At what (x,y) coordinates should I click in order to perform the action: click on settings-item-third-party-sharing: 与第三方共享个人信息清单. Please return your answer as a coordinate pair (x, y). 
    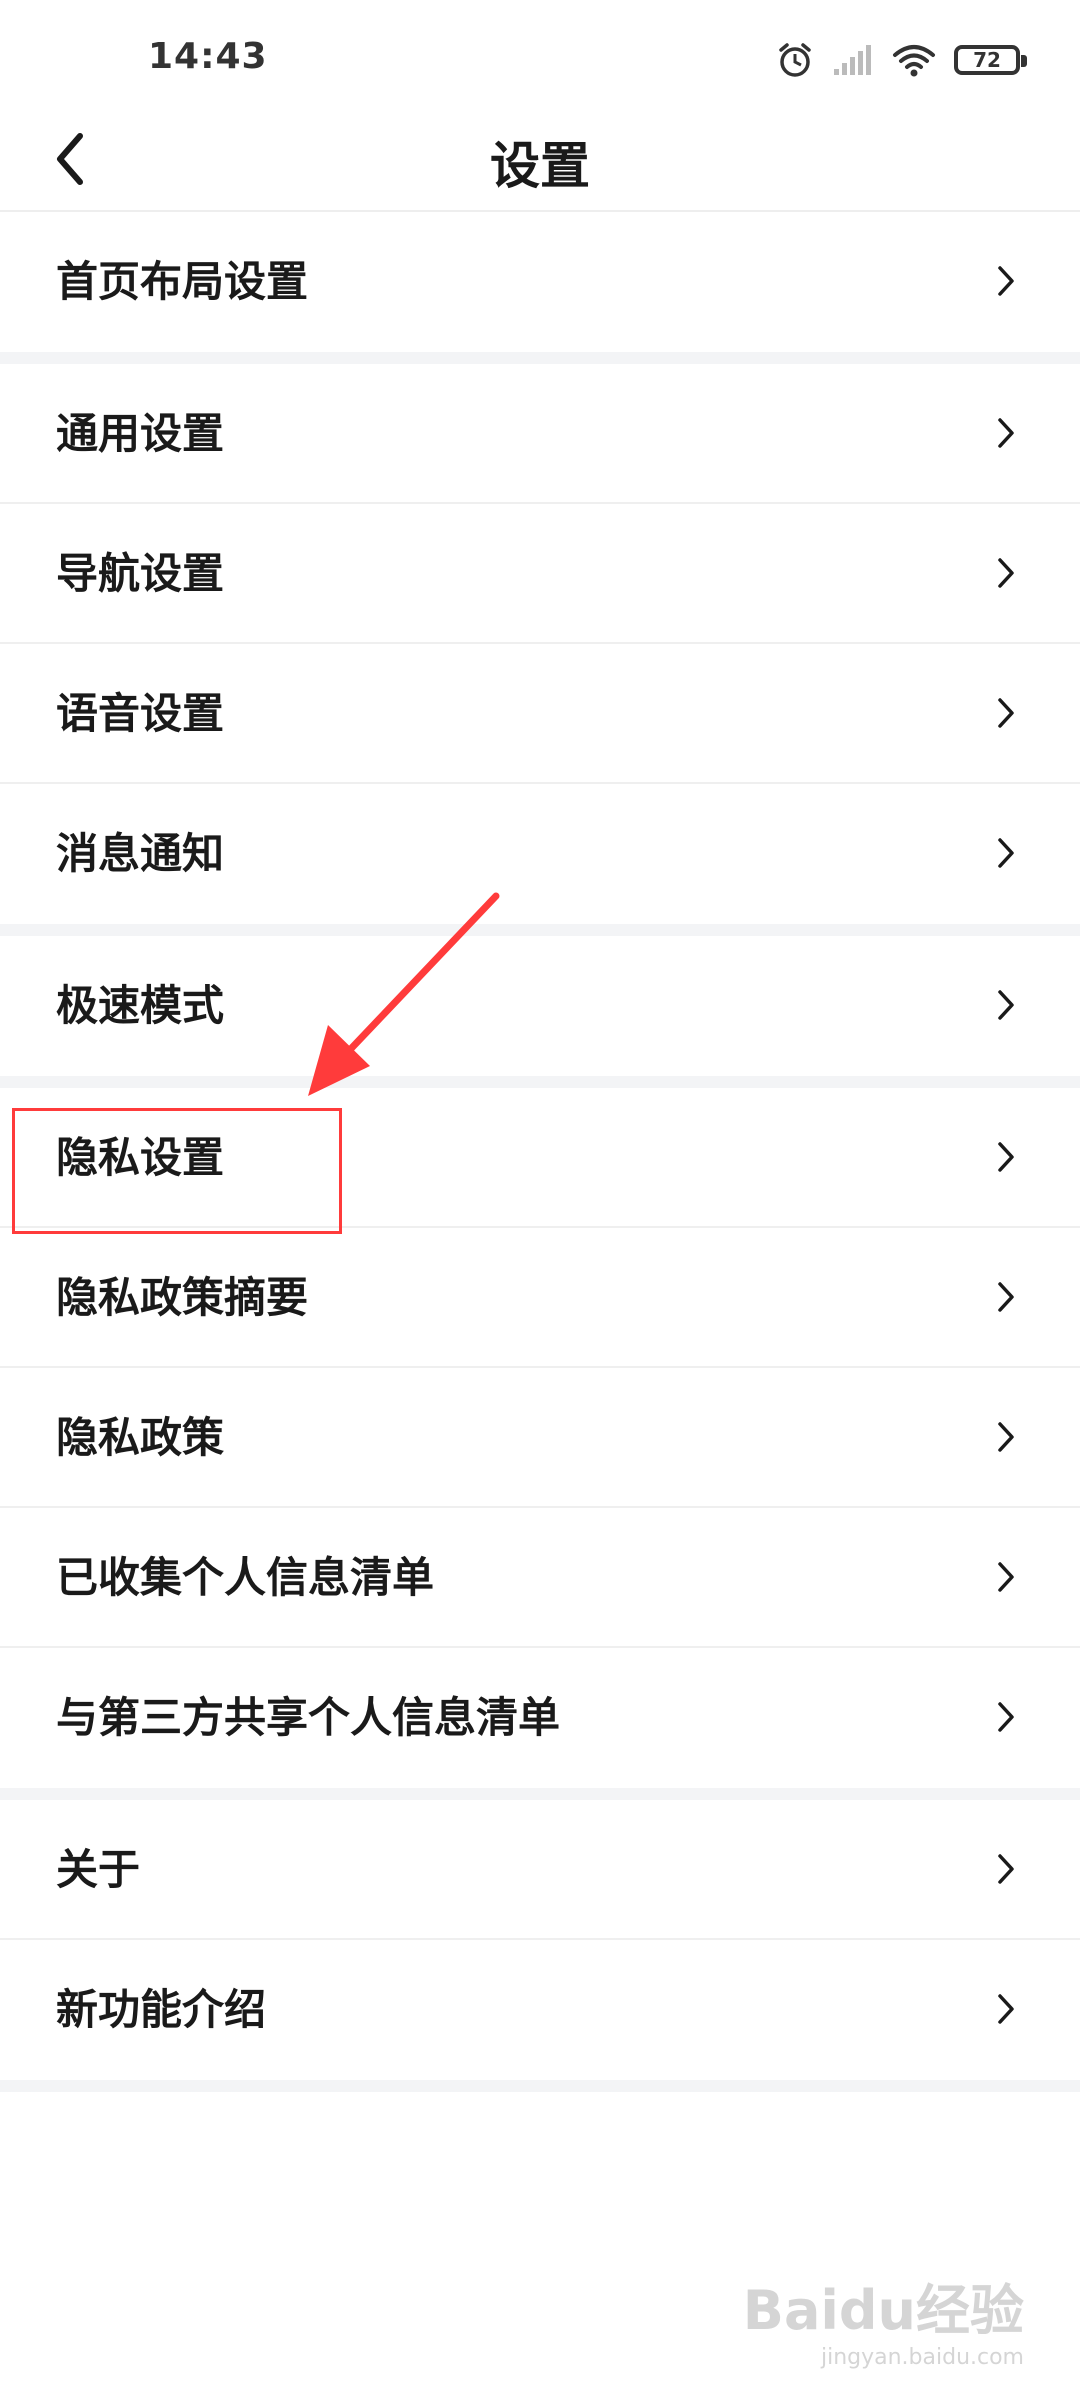
    Looking at the image, I should click on (540, 1718).